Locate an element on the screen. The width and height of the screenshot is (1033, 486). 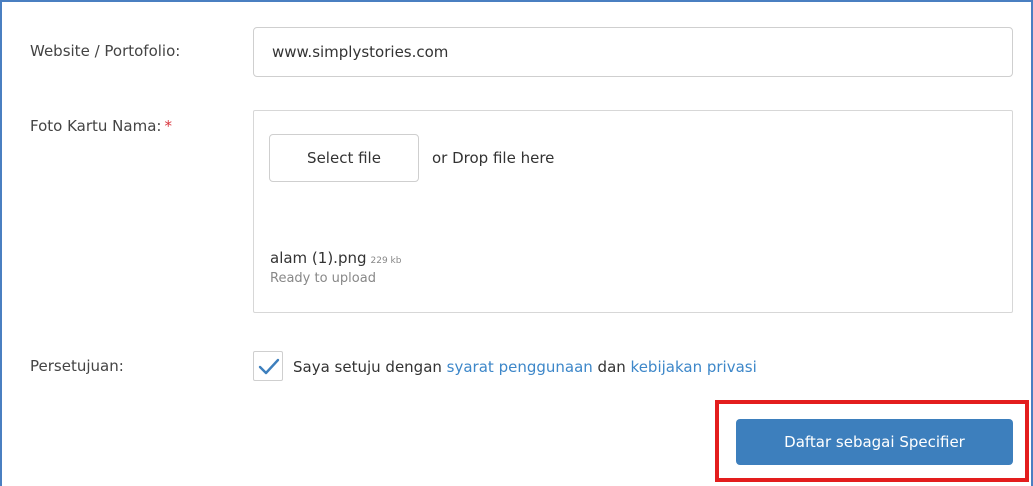
drop-hint: or Drop file here is located at coordinates (493, 158).